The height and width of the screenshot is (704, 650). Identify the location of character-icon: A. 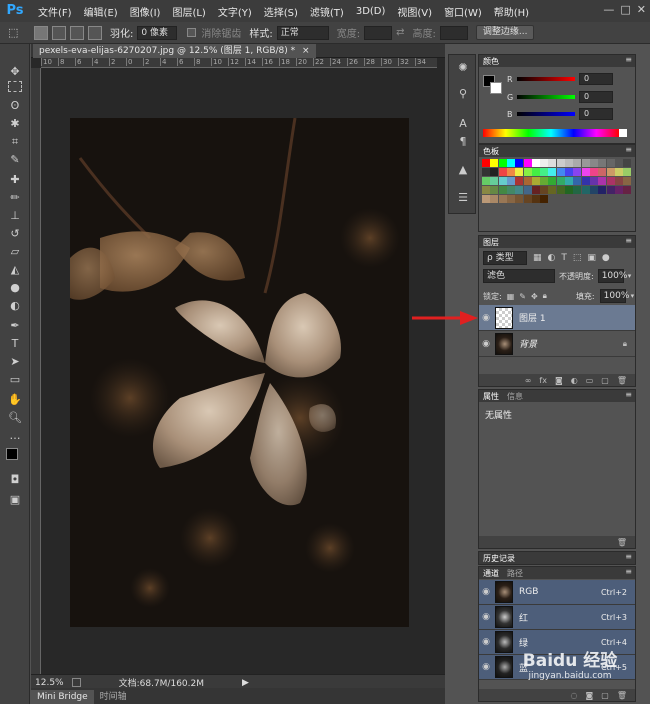
(463, 124).